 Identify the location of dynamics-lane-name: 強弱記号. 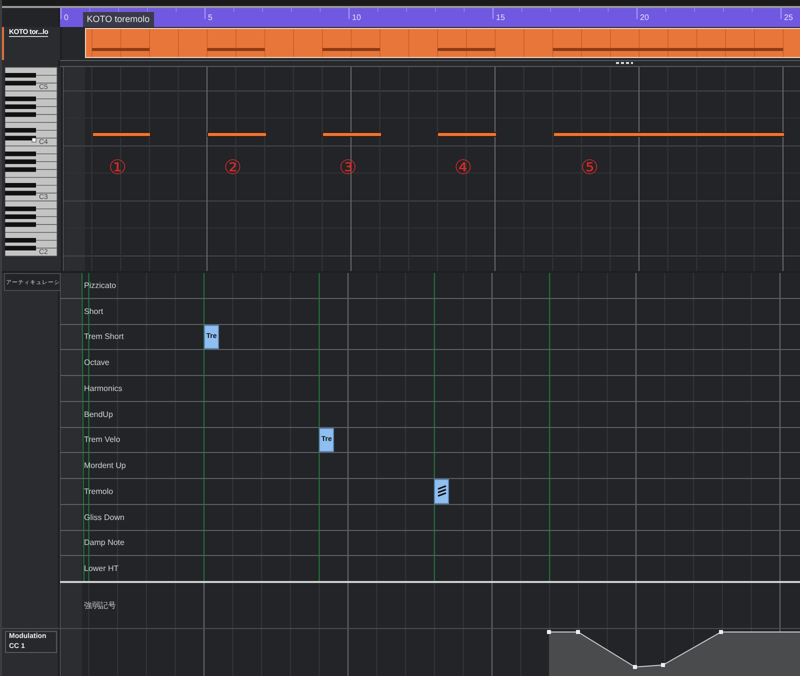
(100, 605).